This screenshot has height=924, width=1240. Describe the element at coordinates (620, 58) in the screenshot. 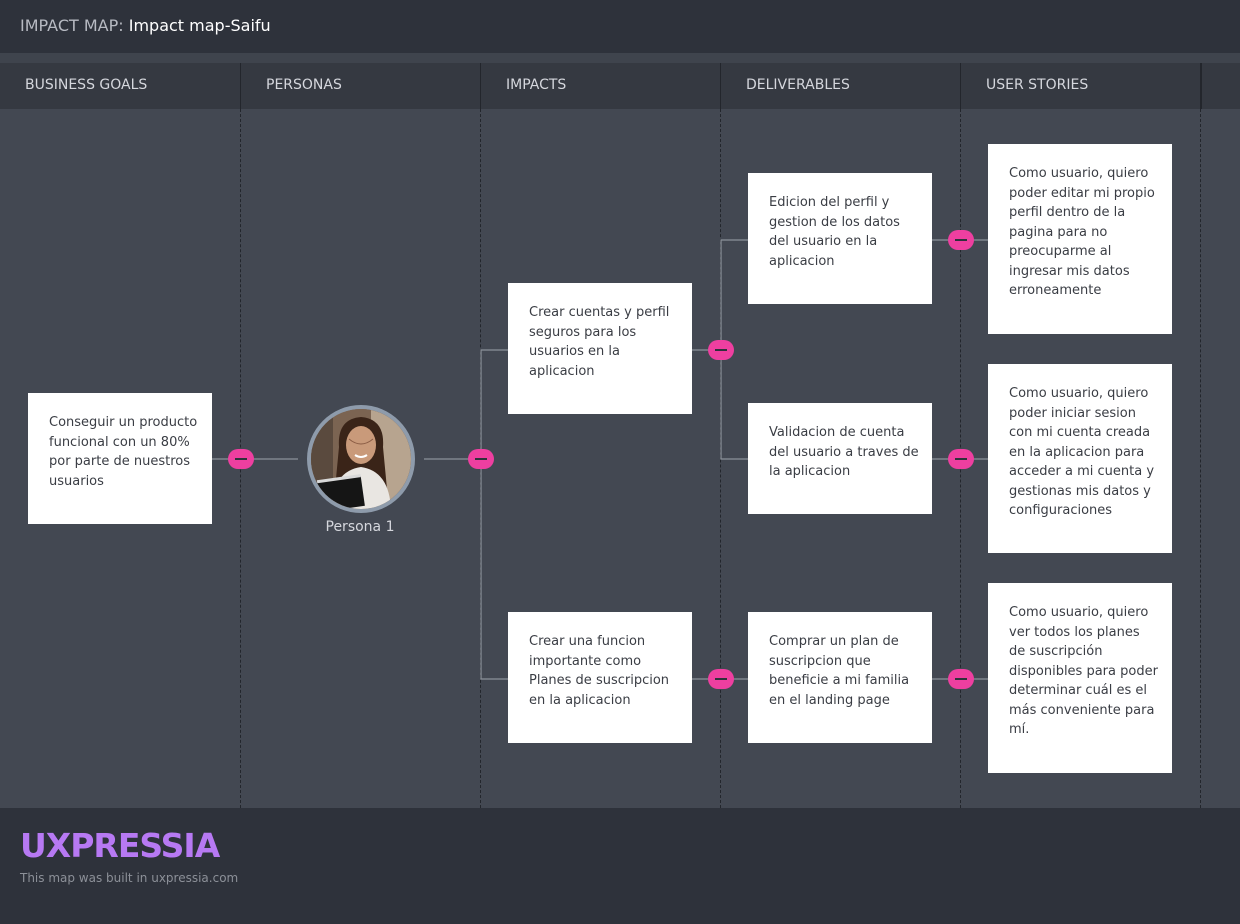

I see `header-divider` at that location.